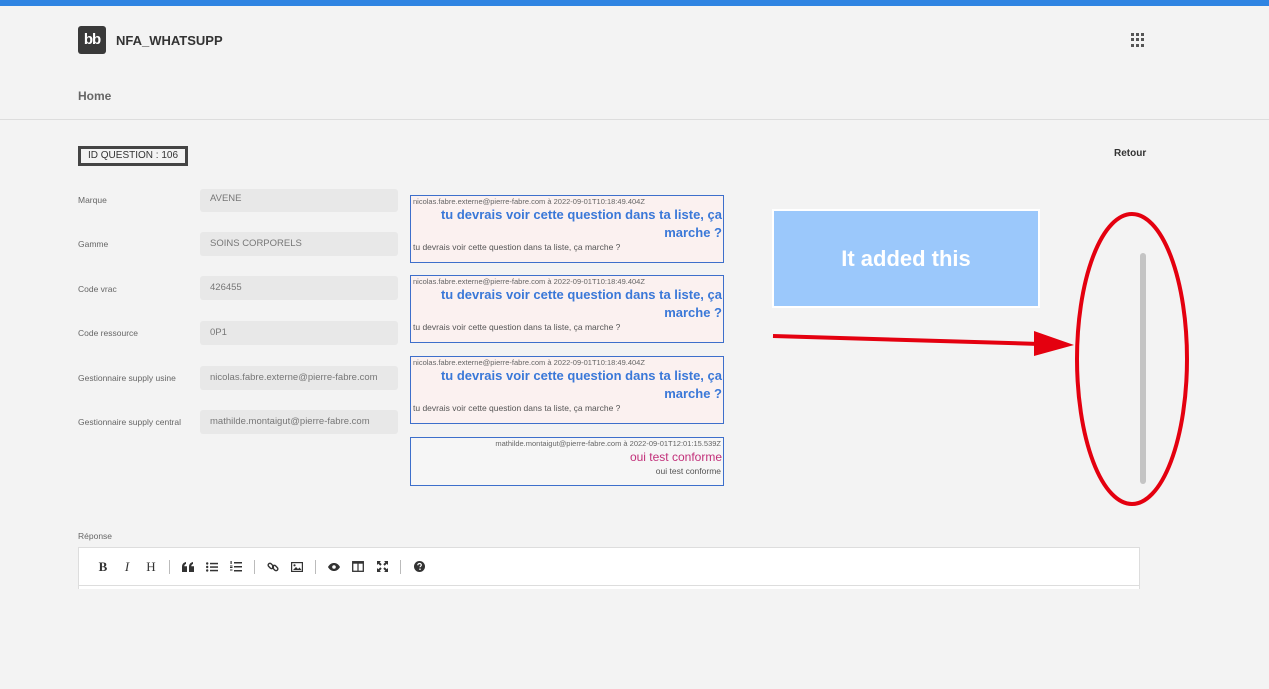 This screenshot has height=689, width=1269. I want to click on fullscreen-icon, so click(382, 567).